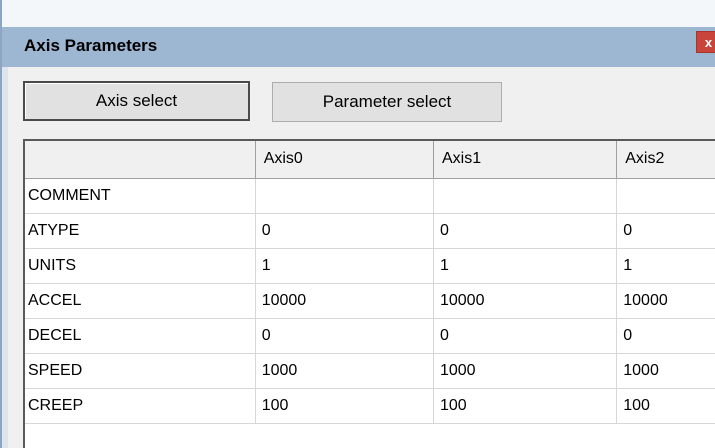  Describe the element at coordinates (140, 196) in the screenshot. I see `row-header-comment: COMMENT` at that location.